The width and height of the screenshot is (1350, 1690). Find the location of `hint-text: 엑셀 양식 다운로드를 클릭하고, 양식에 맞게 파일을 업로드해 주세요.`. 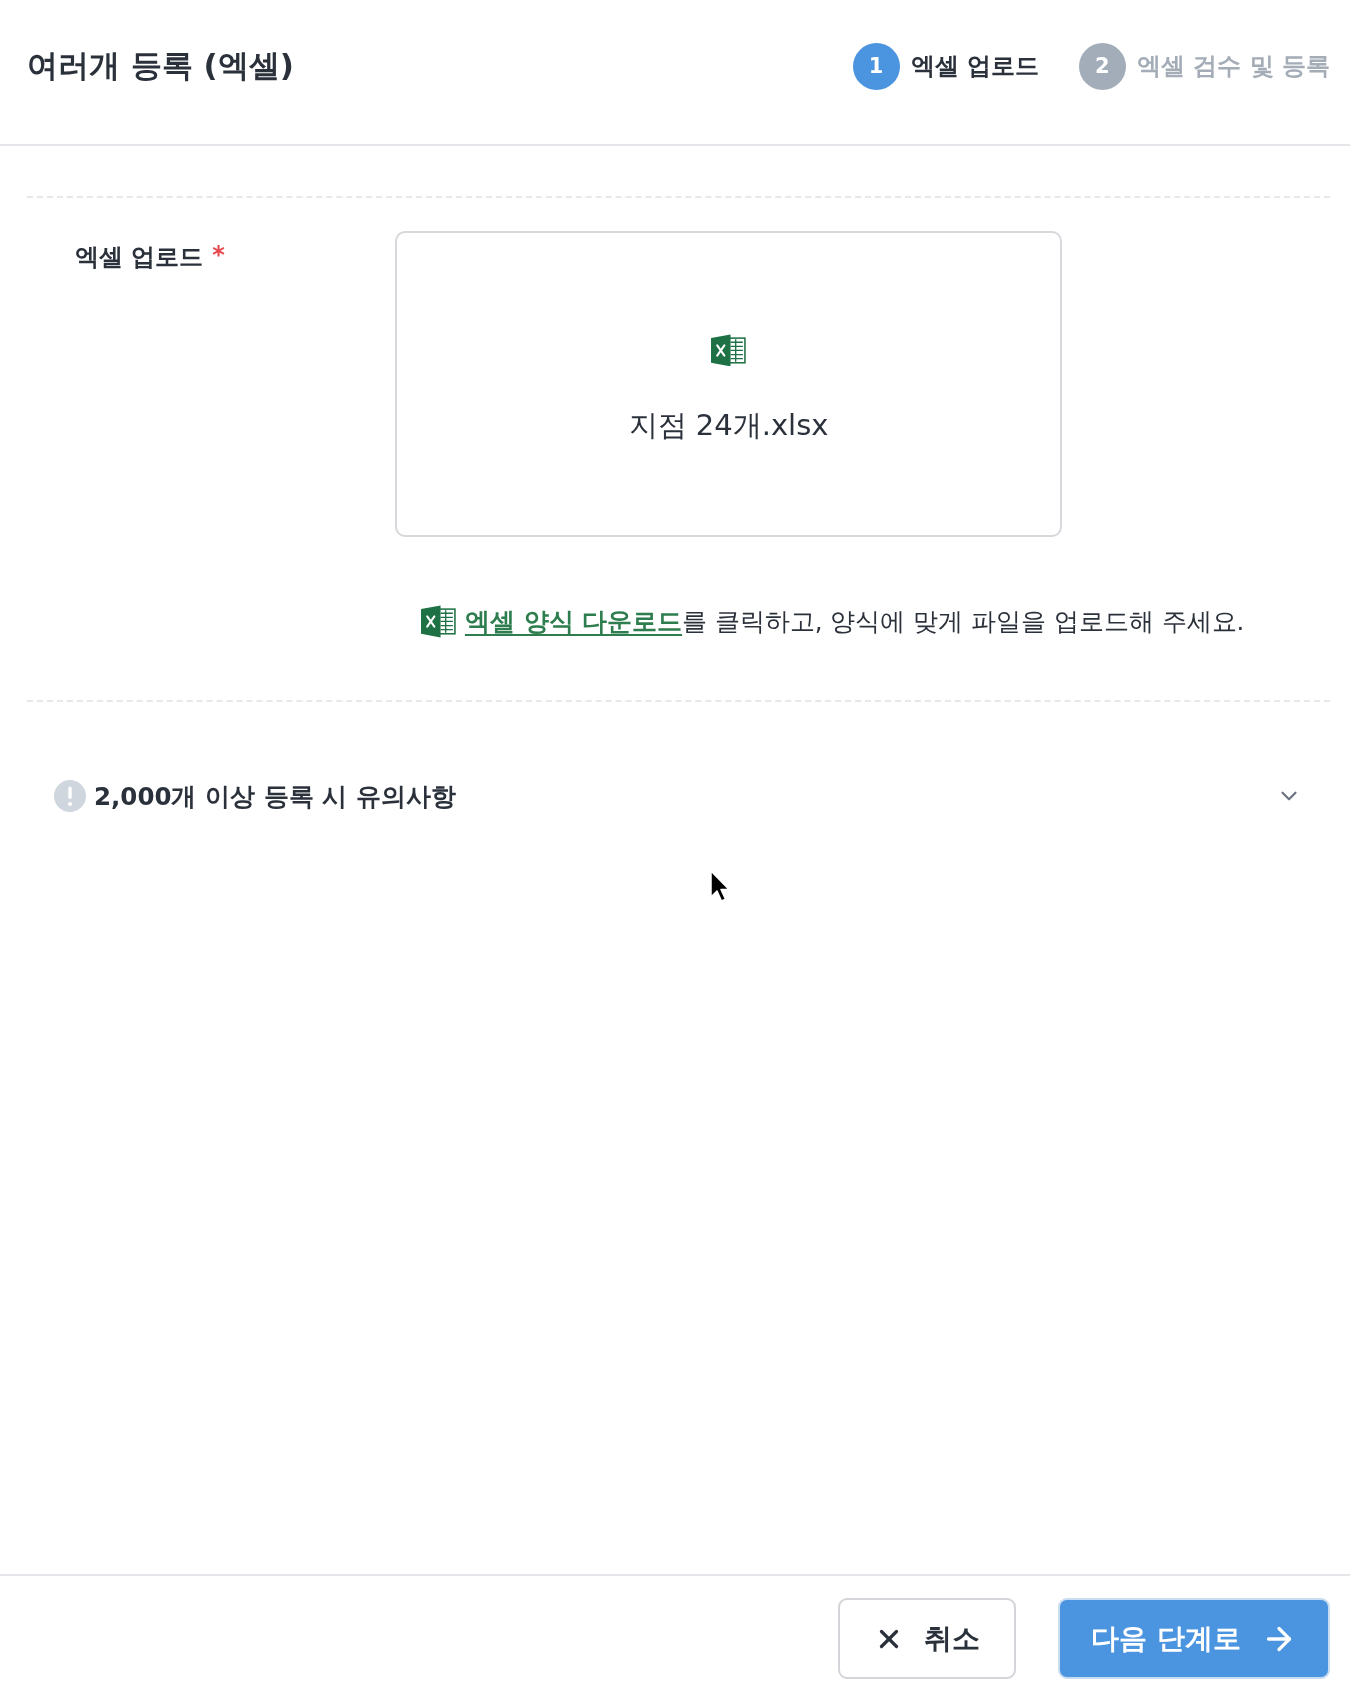

hint-text: 엑셀 양식 다운로드를 클릭하고, 양식에 맞게 파일을 업로드해 주세요. is located at coordinates (855, 622).